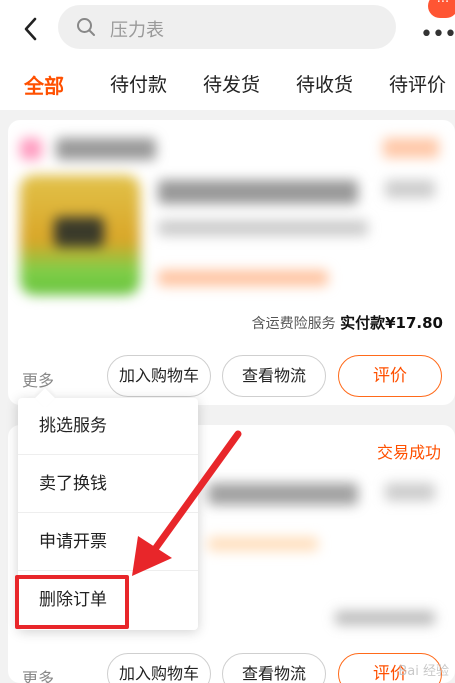 The image size is (455, 683). What do you see at coordinates (187, 503) in the screenshot?
I see `red-arrow-icon` at bounding box center [187, 503].